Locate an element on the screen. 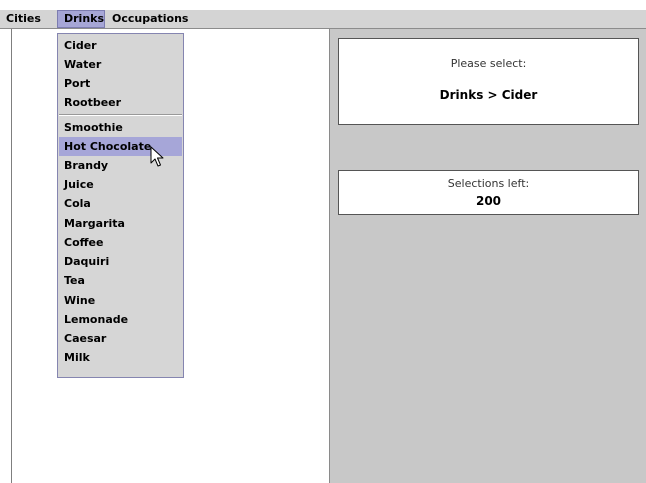 Image resolution: width=646 pixels, height=483 pixels. selections-left-count: 200 is located at coordinates (488, 201).